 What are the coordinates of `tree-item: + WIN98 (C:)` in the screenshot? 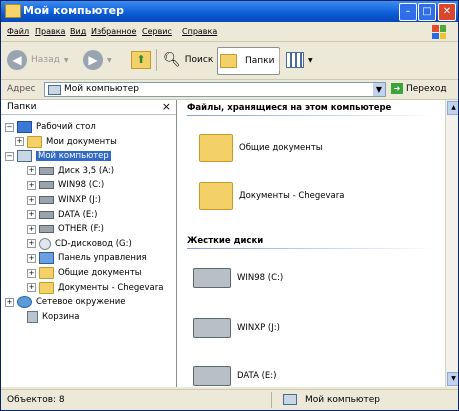 It's located at (65, 185).